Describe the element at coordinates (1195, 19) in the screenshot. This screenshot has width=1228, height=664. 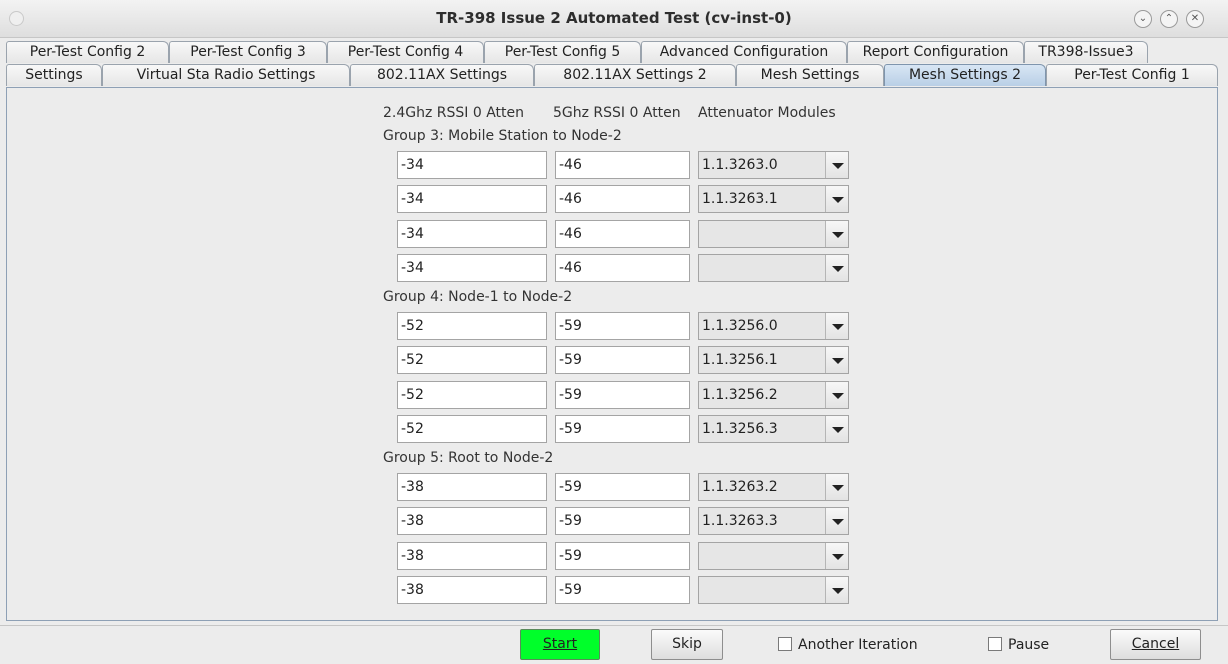
I see `close-icon: ✕` at that location.